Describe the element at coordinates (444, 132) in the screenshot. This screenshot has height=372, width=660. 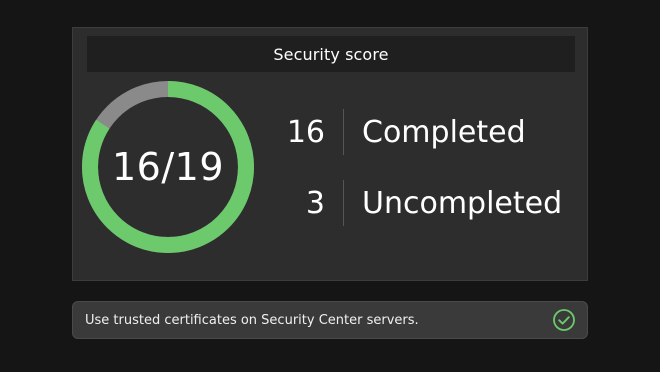
I see `completed-label: Completed` at that location.